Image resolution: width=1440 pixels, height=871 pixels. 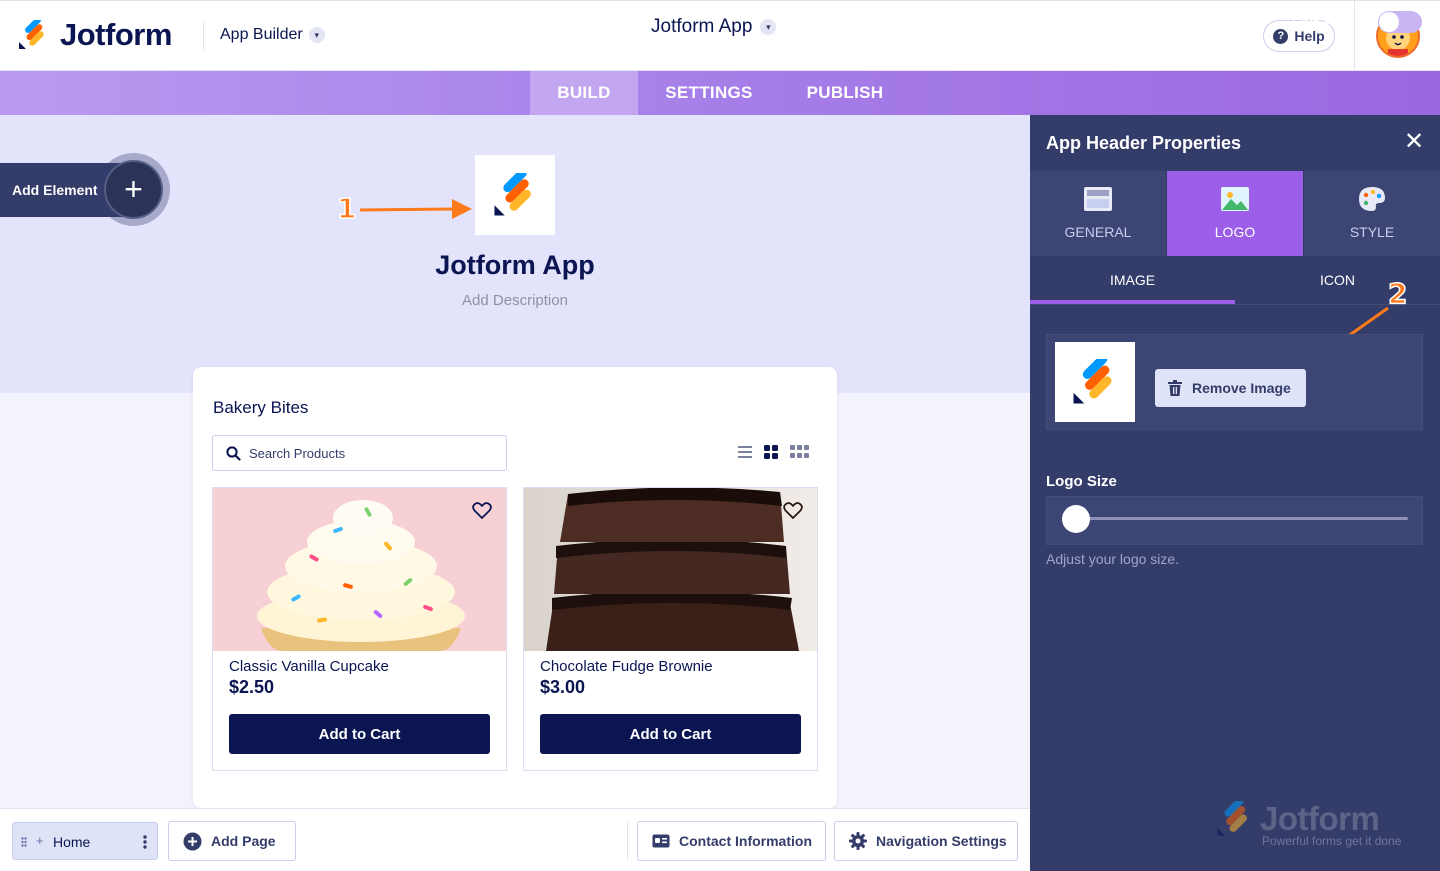 I want to click on add-page-button: Add Page, so click(x=232, y=841).